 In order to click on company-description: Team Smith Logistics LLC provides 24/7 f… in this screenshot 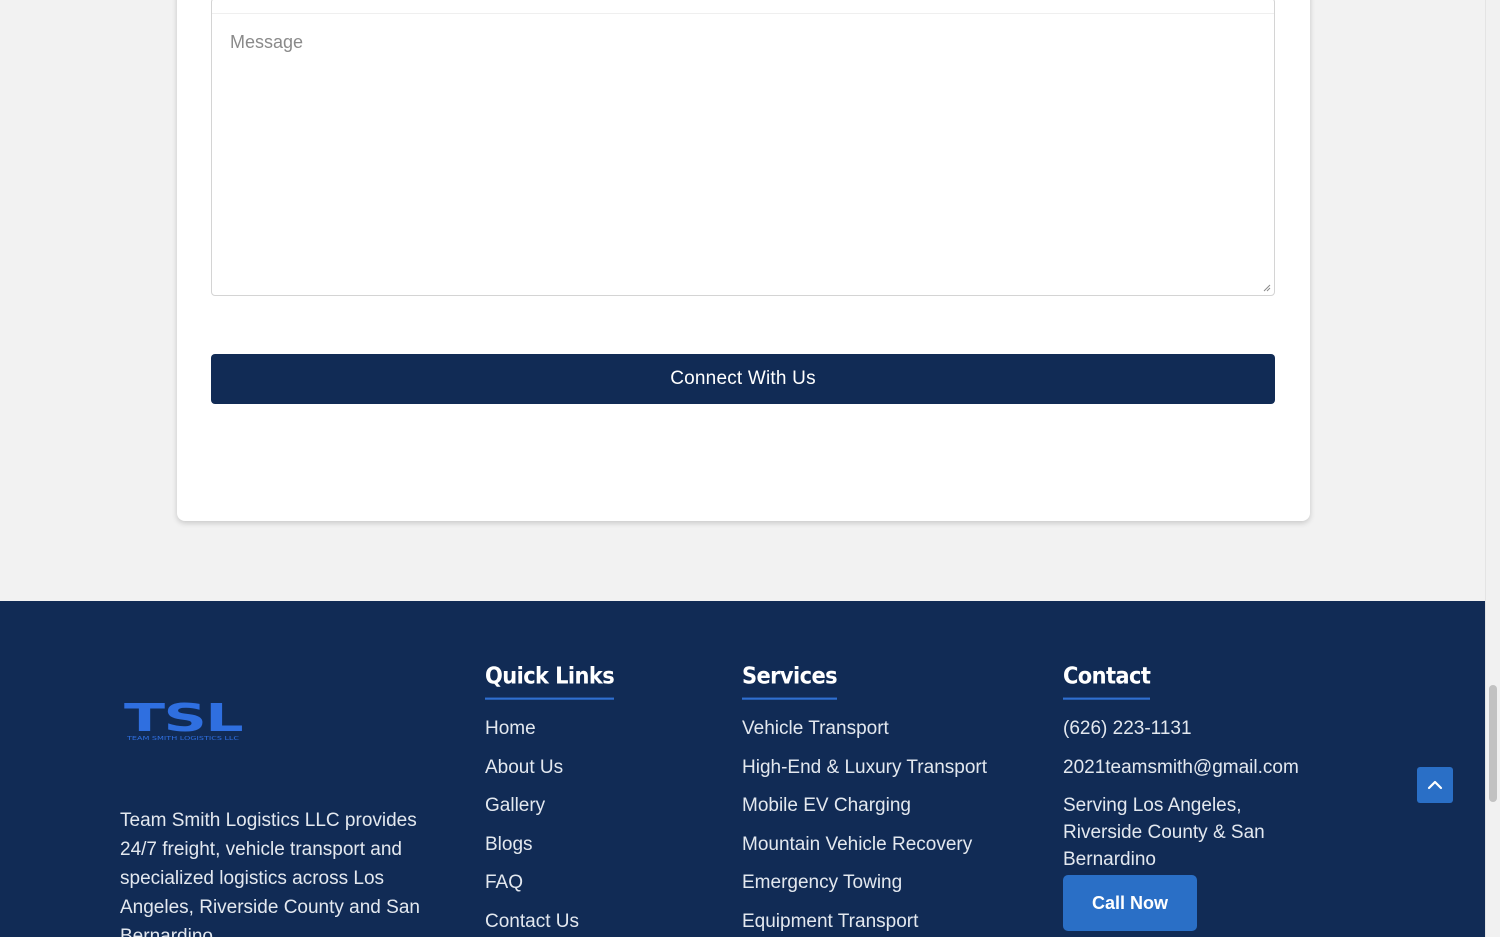, I will do `click(270, 873)`.